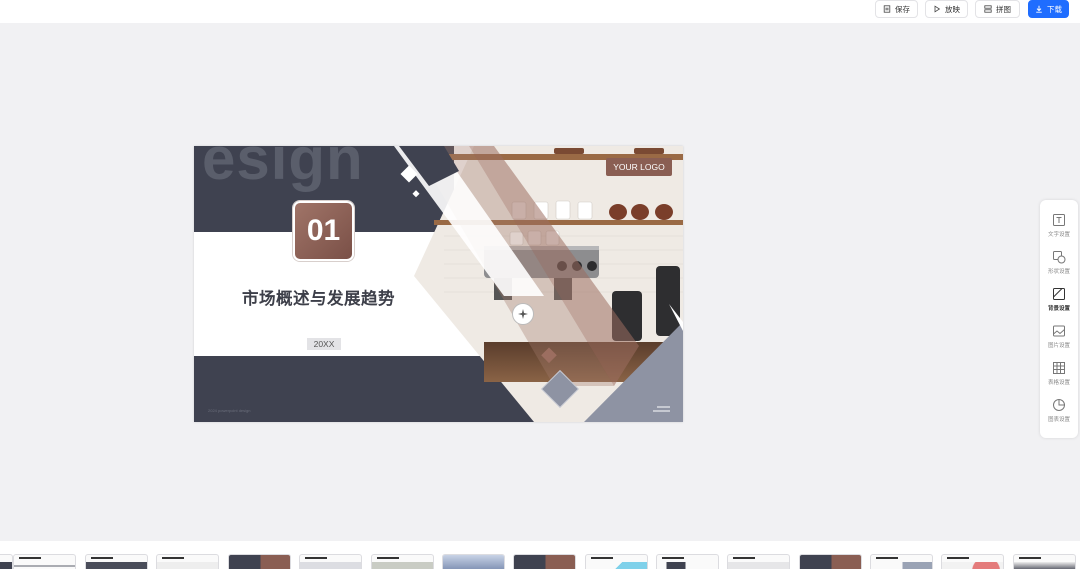  What do you see at coordinates (639, 167) in the screenshot?
I see `logo-badge: YOUR LOGO` at bounding box center [639, 167].